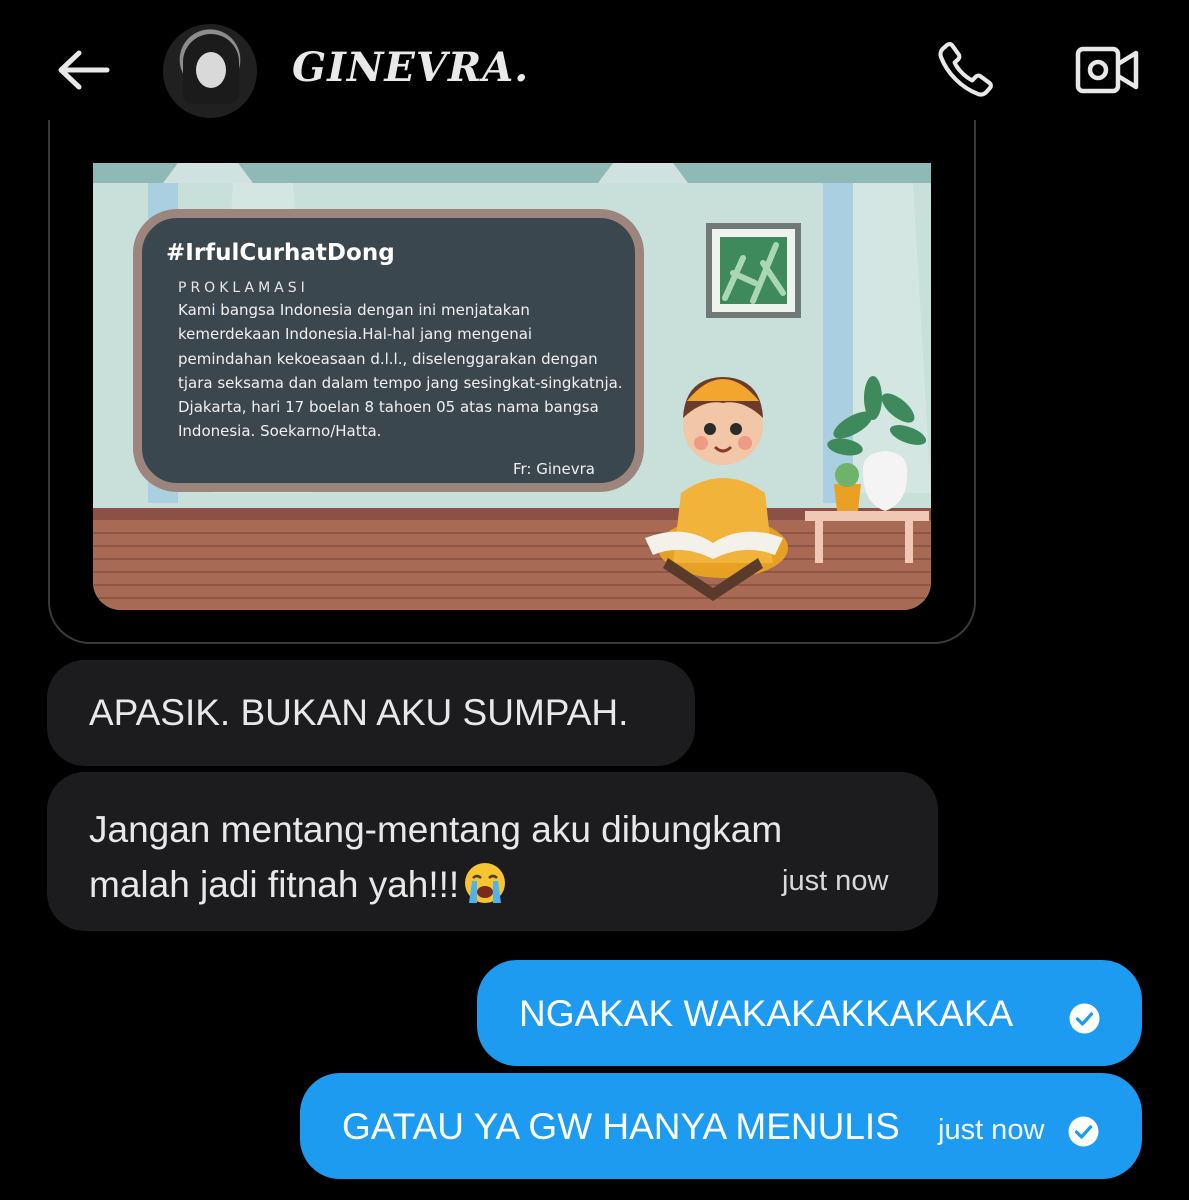 This screenshot has width=1189, height=1200. Describe the element at coordinates (966, 69) in the screenshot. I see `phone-icon` at that location.